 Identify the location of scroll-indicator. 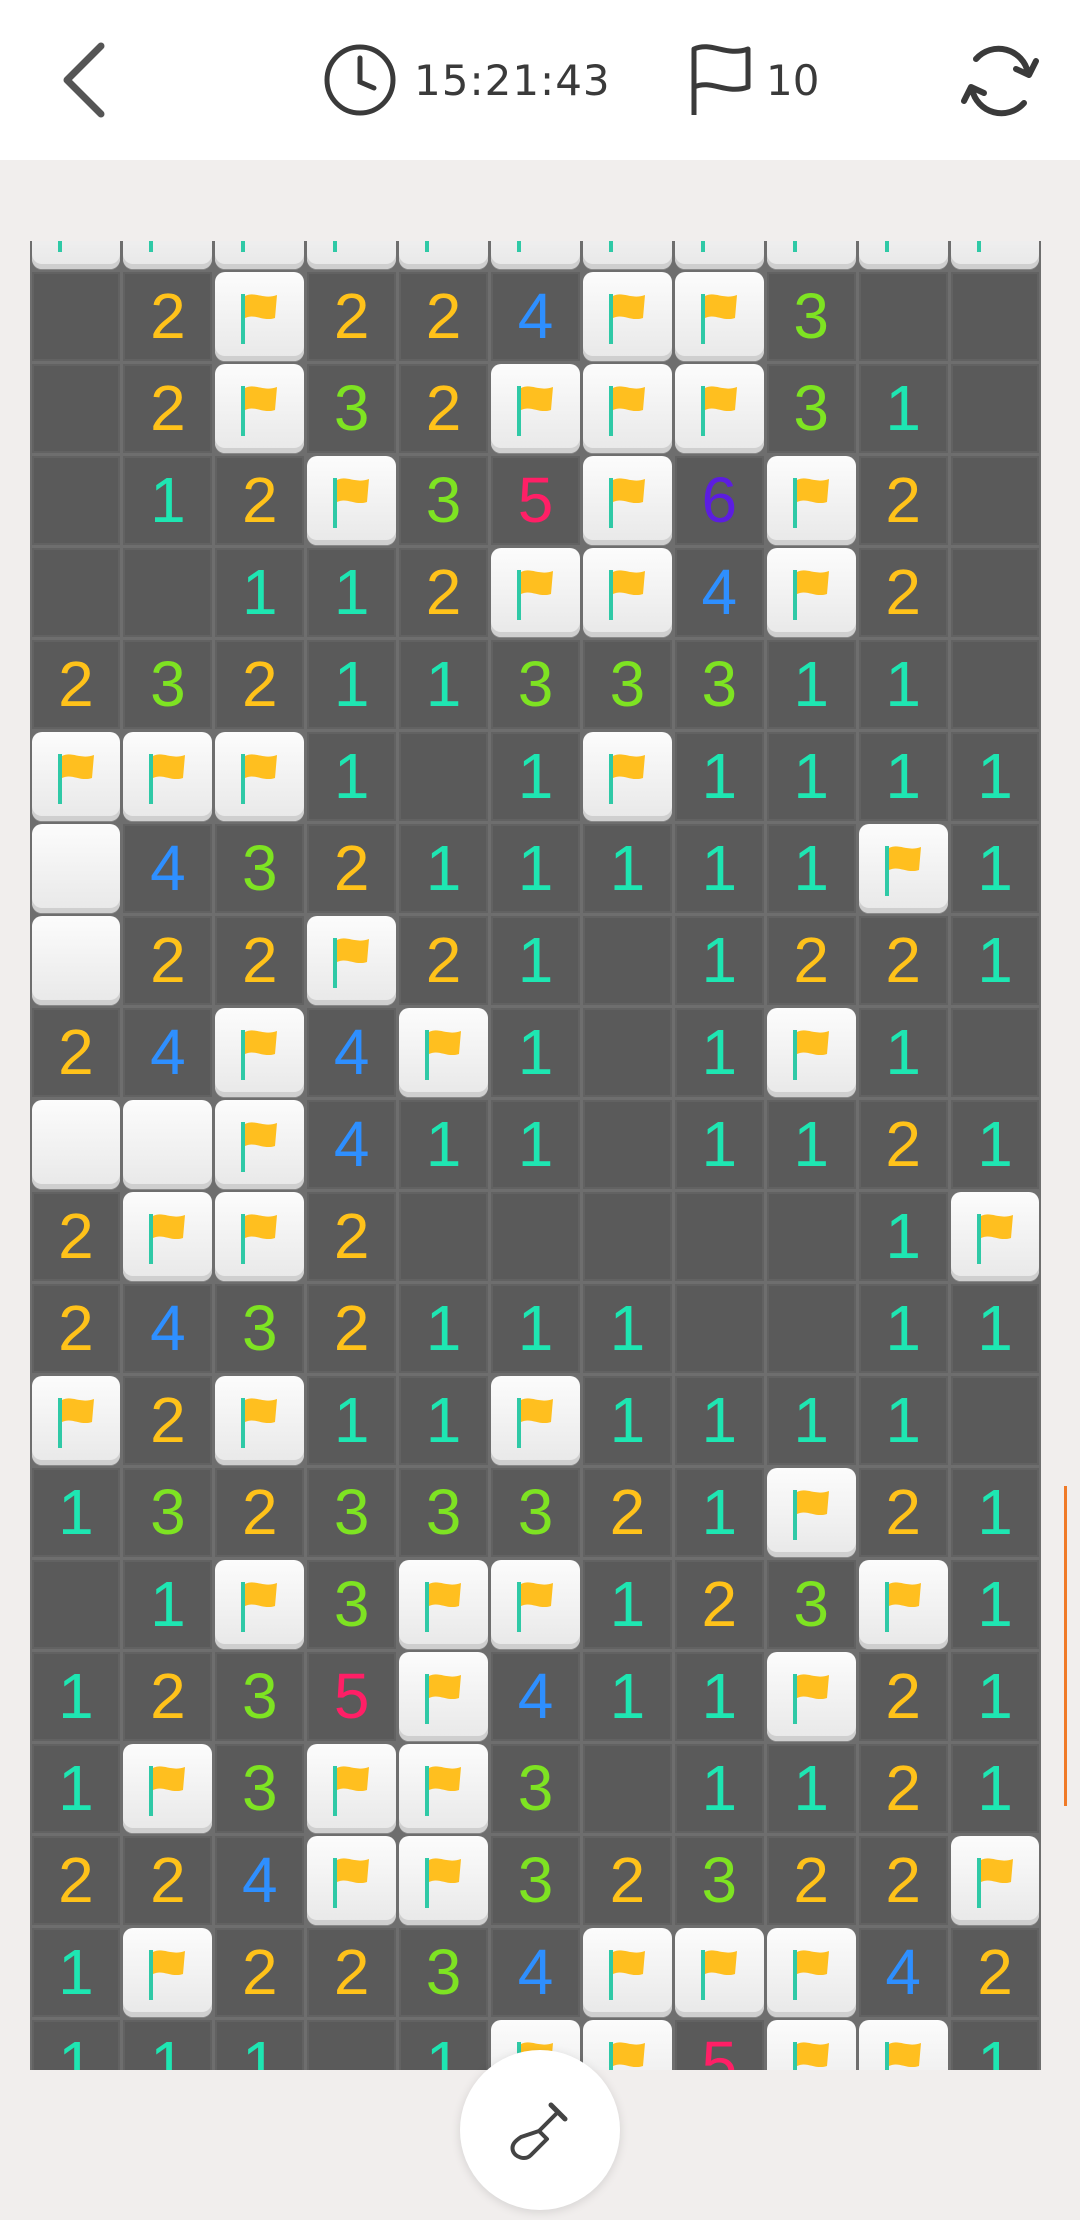
(1065, 1646).